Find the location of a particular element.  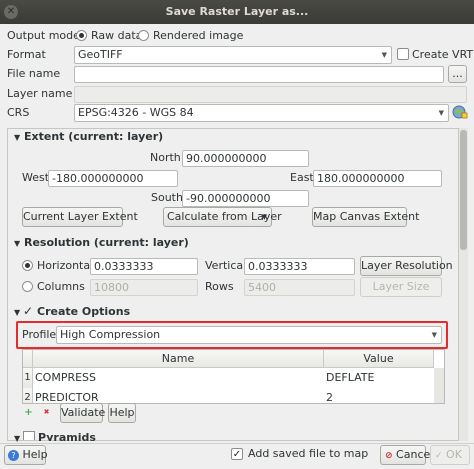

create-vrt-label: Create VRT is located at coordinates (442, 55).